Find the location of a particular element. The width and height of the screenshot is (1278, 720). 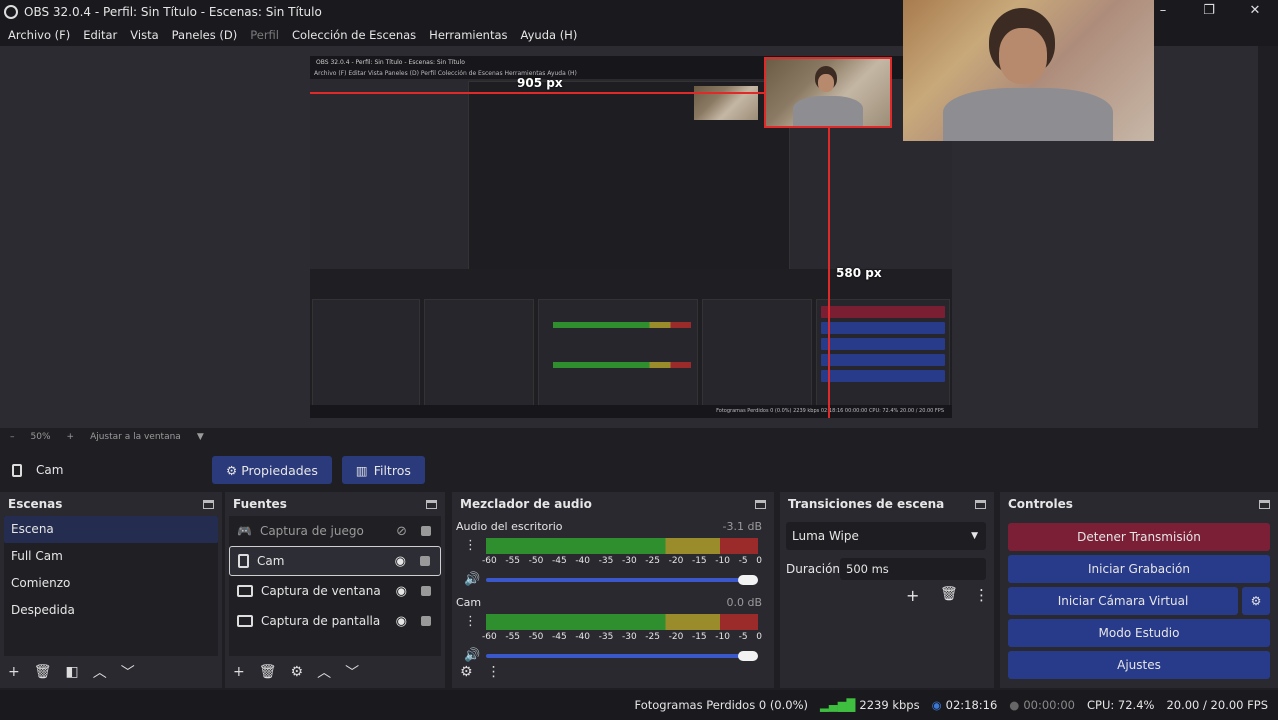

track-name: Cam is located at coordinates (469, 602).